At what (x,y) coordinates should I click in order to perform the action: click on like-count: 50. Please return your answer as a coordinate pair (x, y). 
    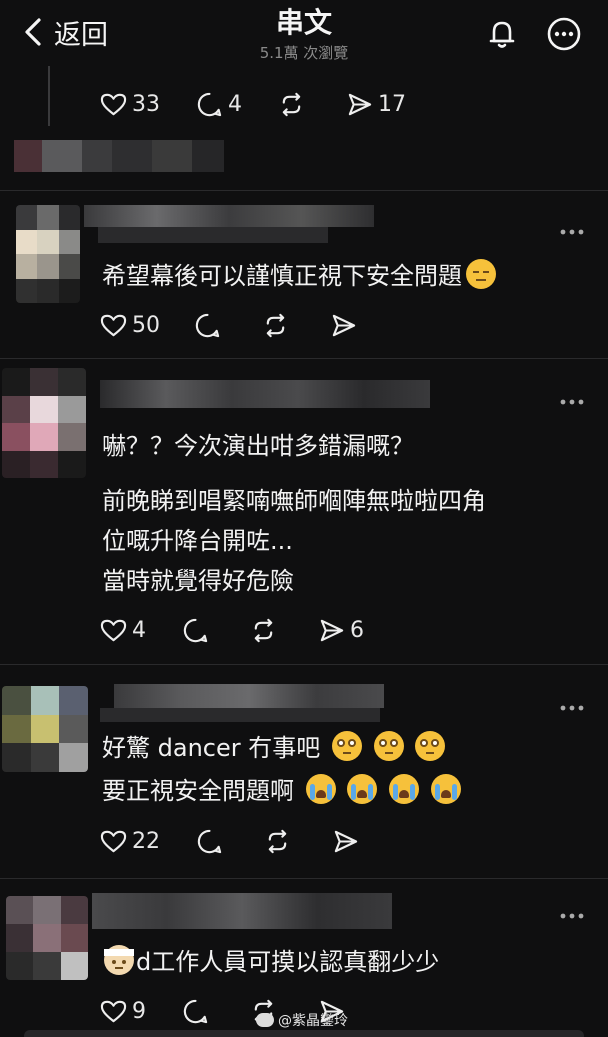
    Looking at the image, I should click on (146, 325).